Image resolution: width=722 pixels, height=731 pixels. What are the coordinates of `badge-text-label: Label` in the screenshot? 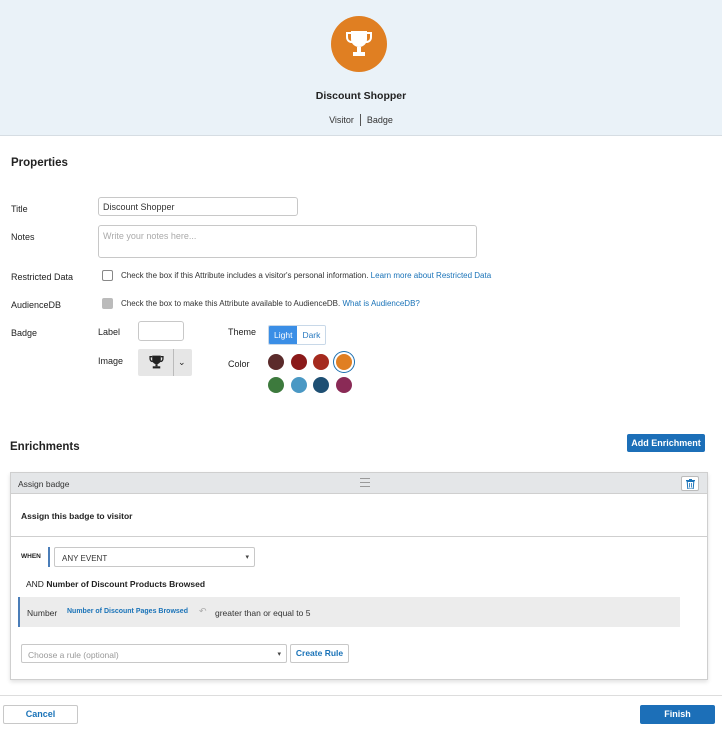 It's located at (109, 332).